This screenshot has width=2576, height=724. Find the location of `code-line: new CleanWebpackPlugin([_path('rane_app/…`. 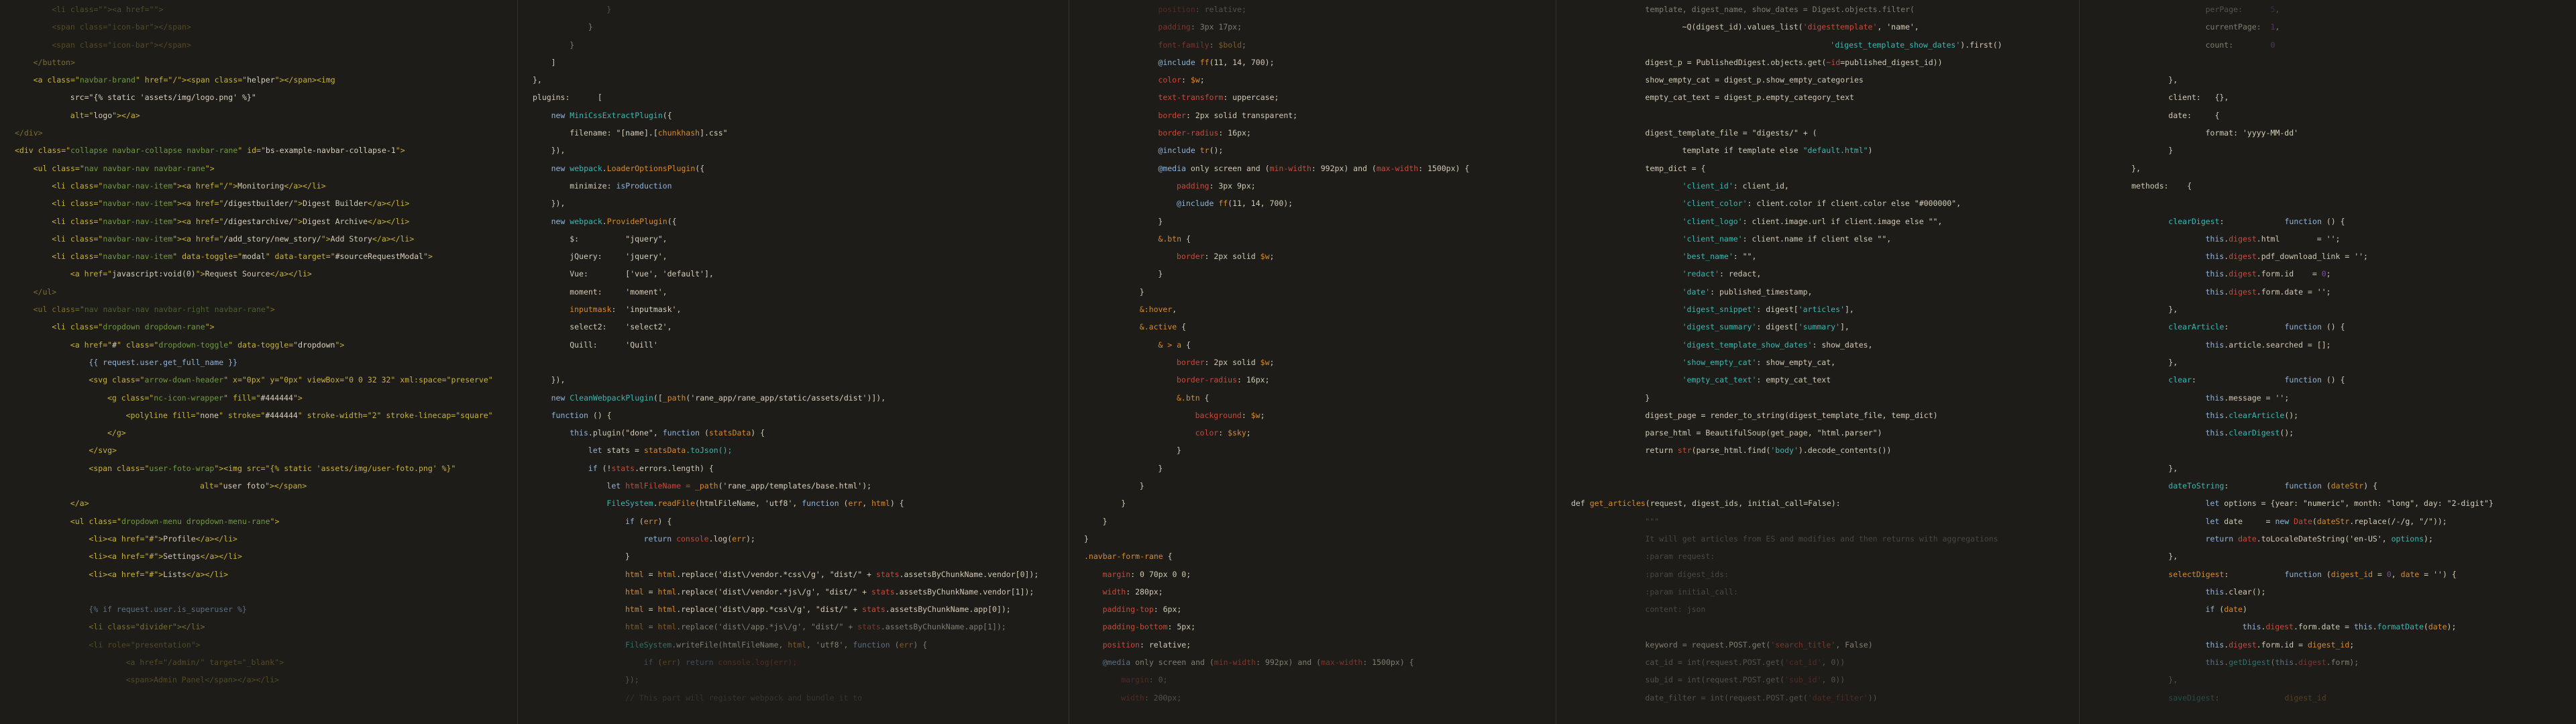

code-line: new CleanWebpackPlugin([_path('rane_app/… is located at coordinates (801, 398).